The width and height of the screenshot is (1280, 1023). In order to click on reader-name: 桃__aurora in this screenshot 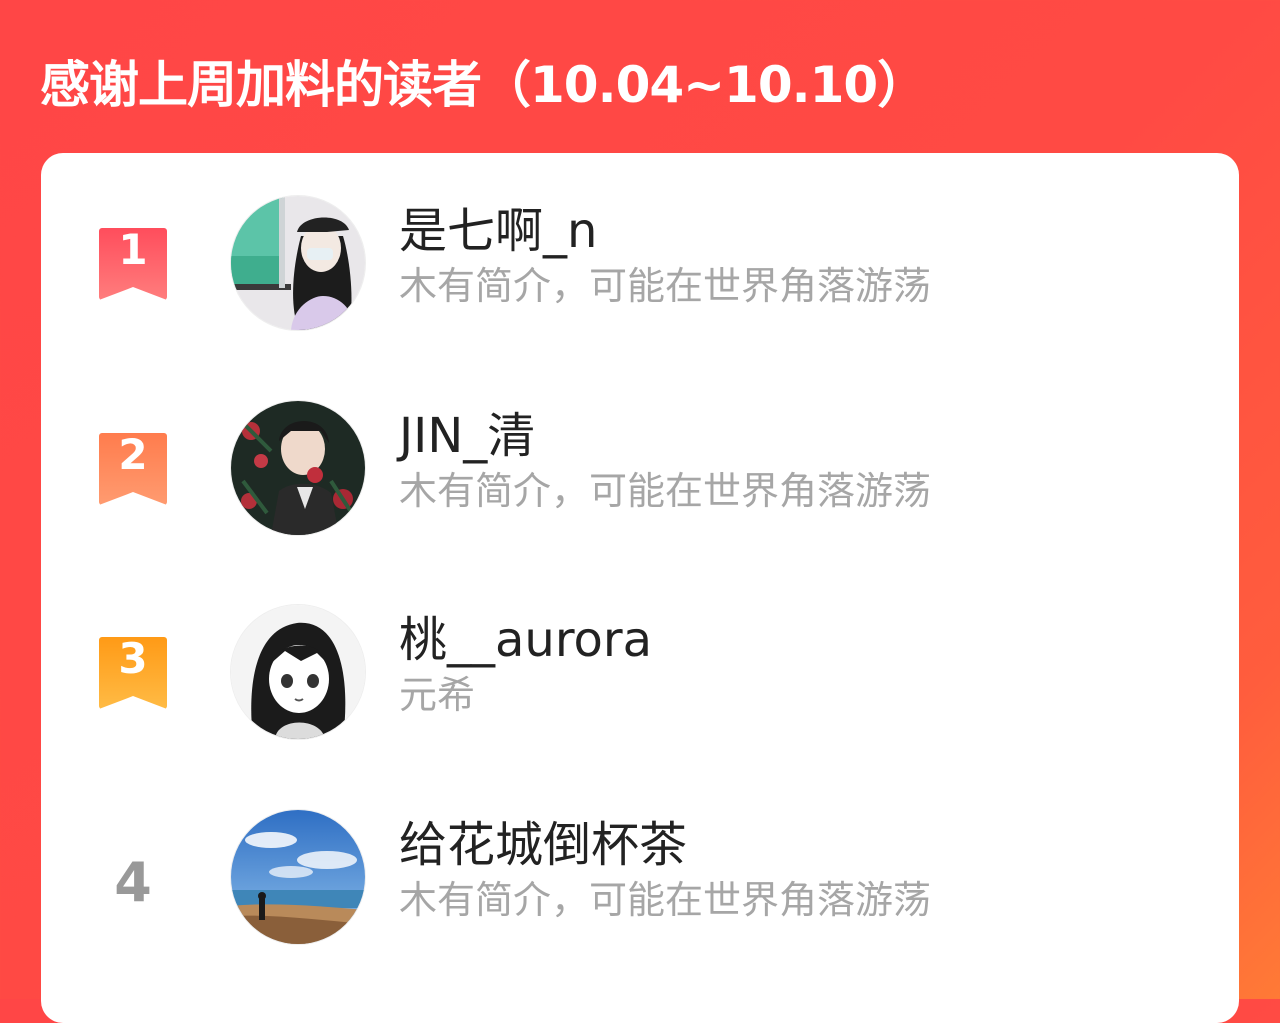, I will do `click(525, 640)`.